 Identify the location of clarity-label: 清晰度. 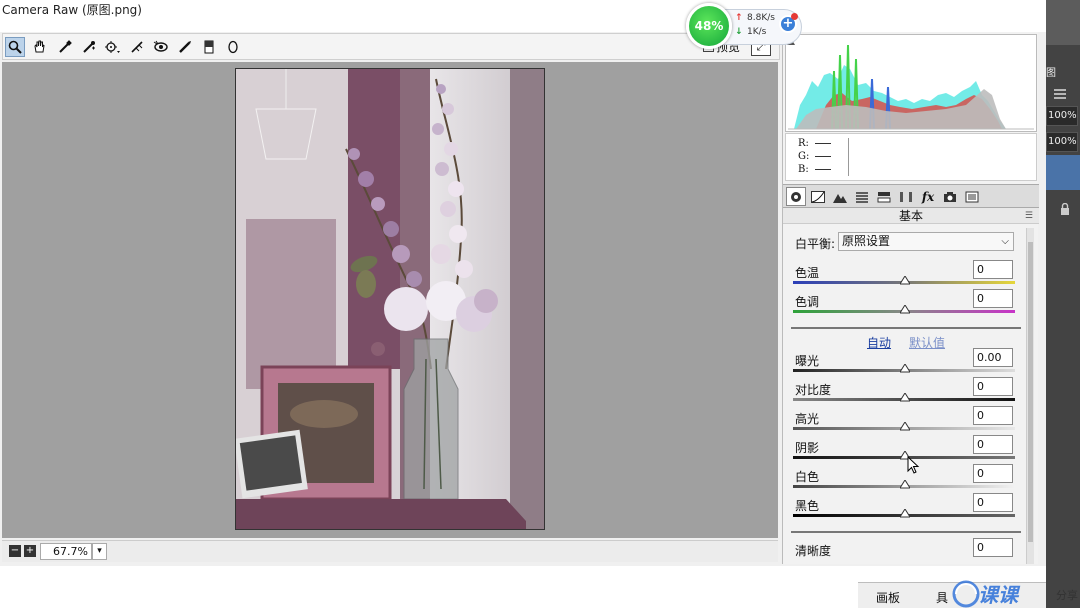
(813, 551).